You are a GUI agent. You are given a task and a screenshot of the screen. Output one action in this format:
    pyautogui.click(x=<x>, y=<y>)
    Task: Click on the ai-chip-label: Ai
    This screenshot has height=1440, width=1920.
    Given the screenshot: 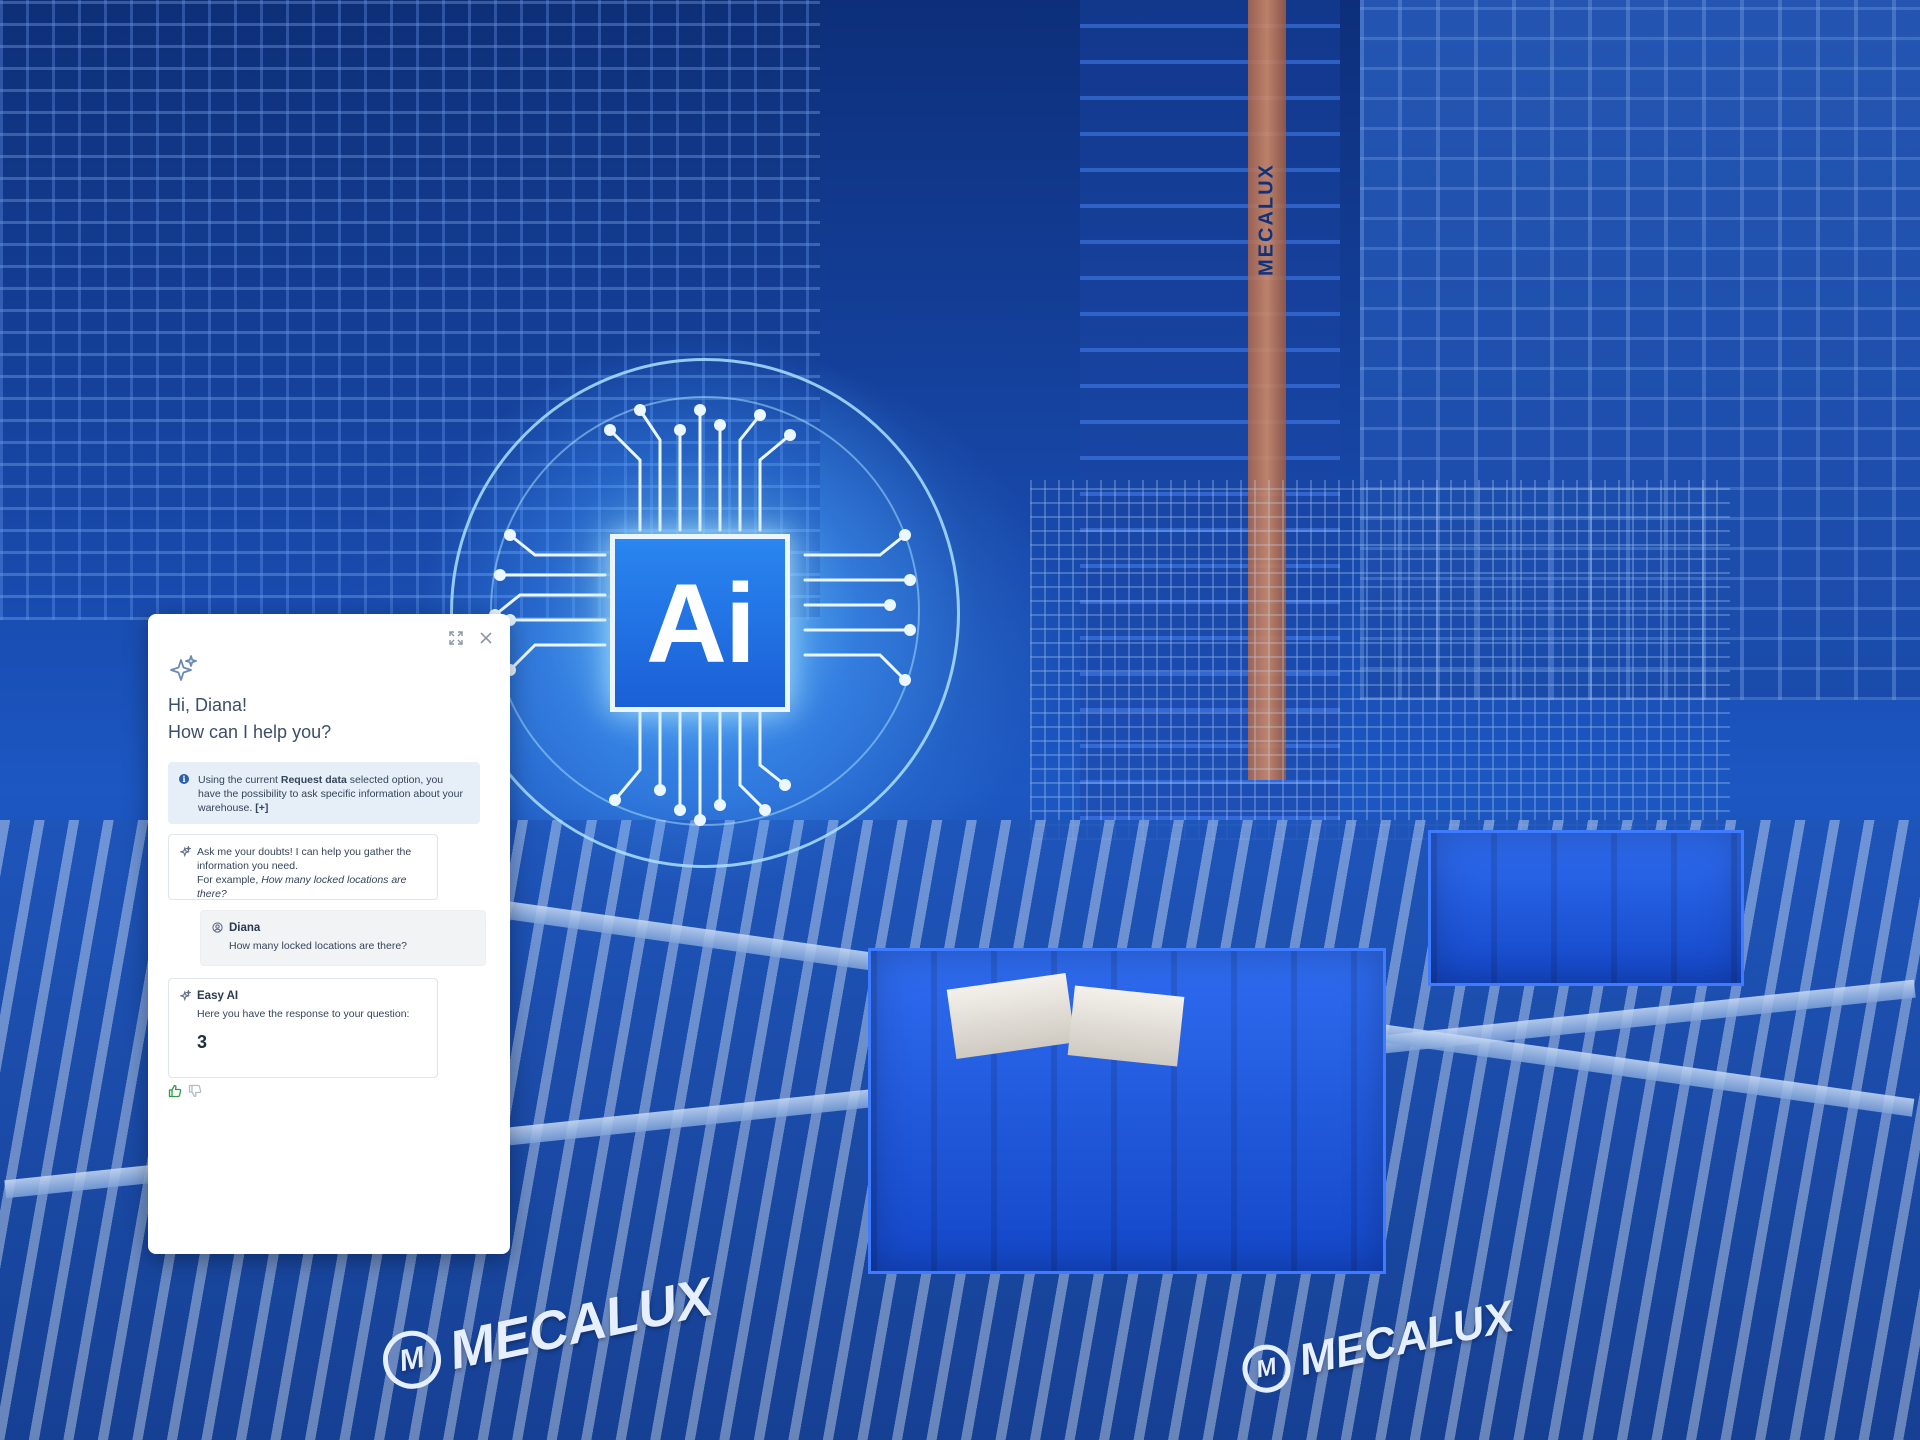 What is the action you would take?
    pyautogui.click(x=701, y=623)
    